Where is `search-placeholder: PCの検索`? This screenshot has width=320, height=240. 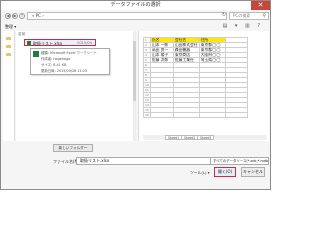
search-placeholder: PCの検索 is located at coordinates (242, 15).